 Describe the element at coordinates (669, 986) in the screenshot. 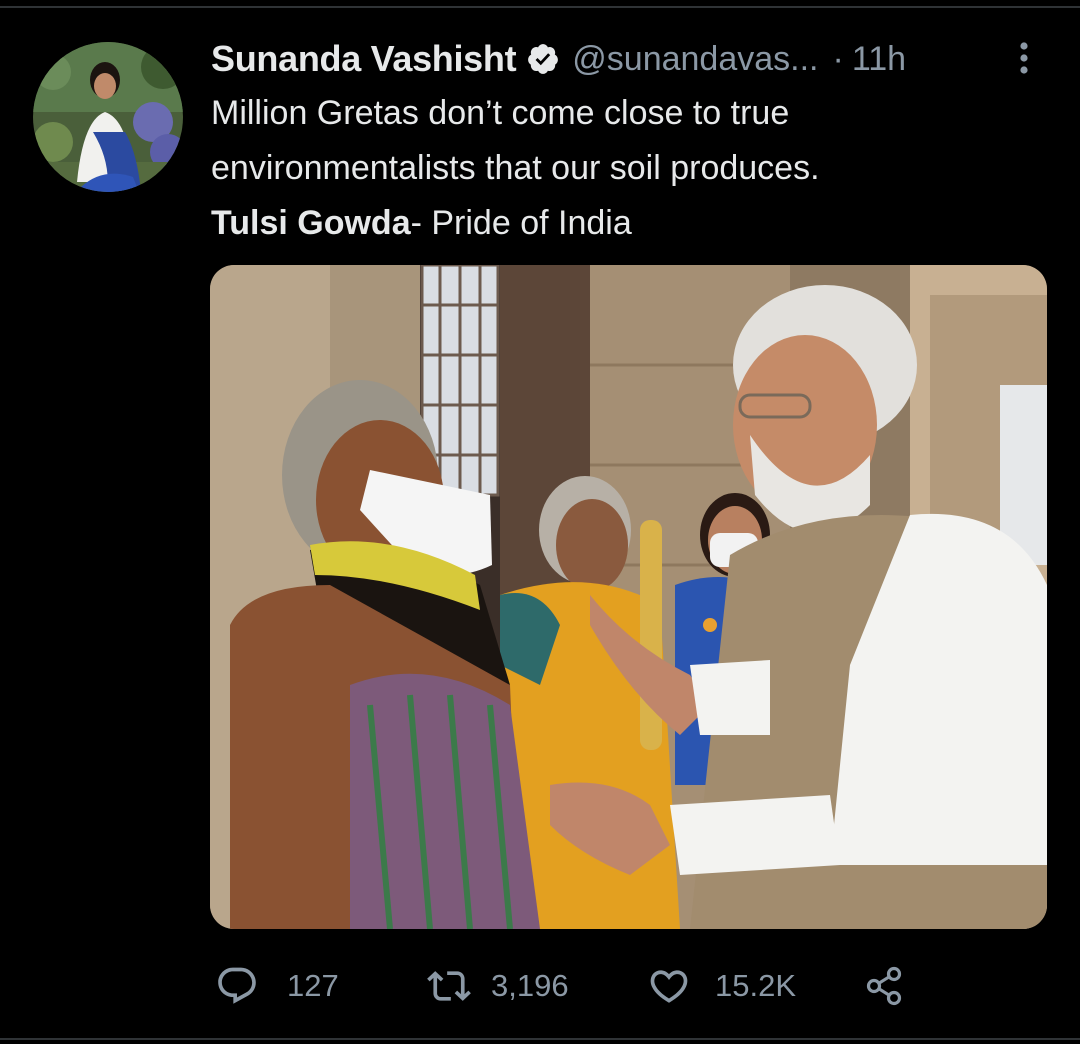

I see `heart-outline-icon` at that location.